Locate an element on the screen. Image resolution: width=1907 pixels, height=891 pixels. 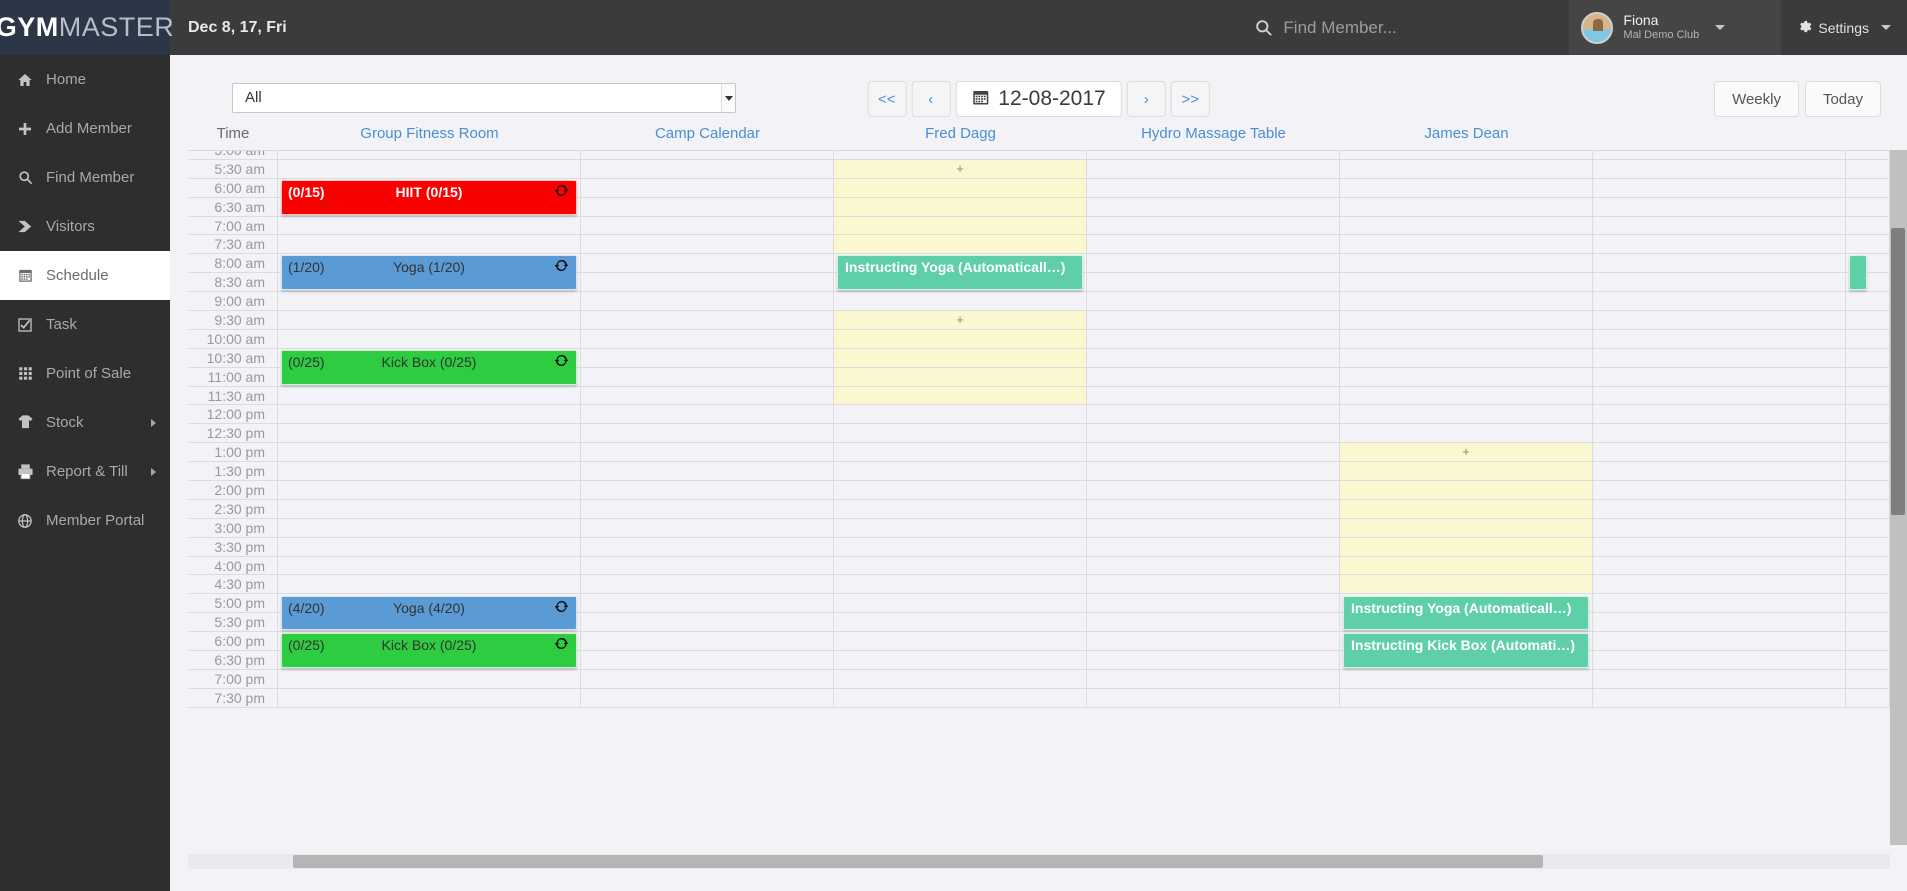
sidebar-item-member-portal: Member Portal is located at coordinates (85, 520).